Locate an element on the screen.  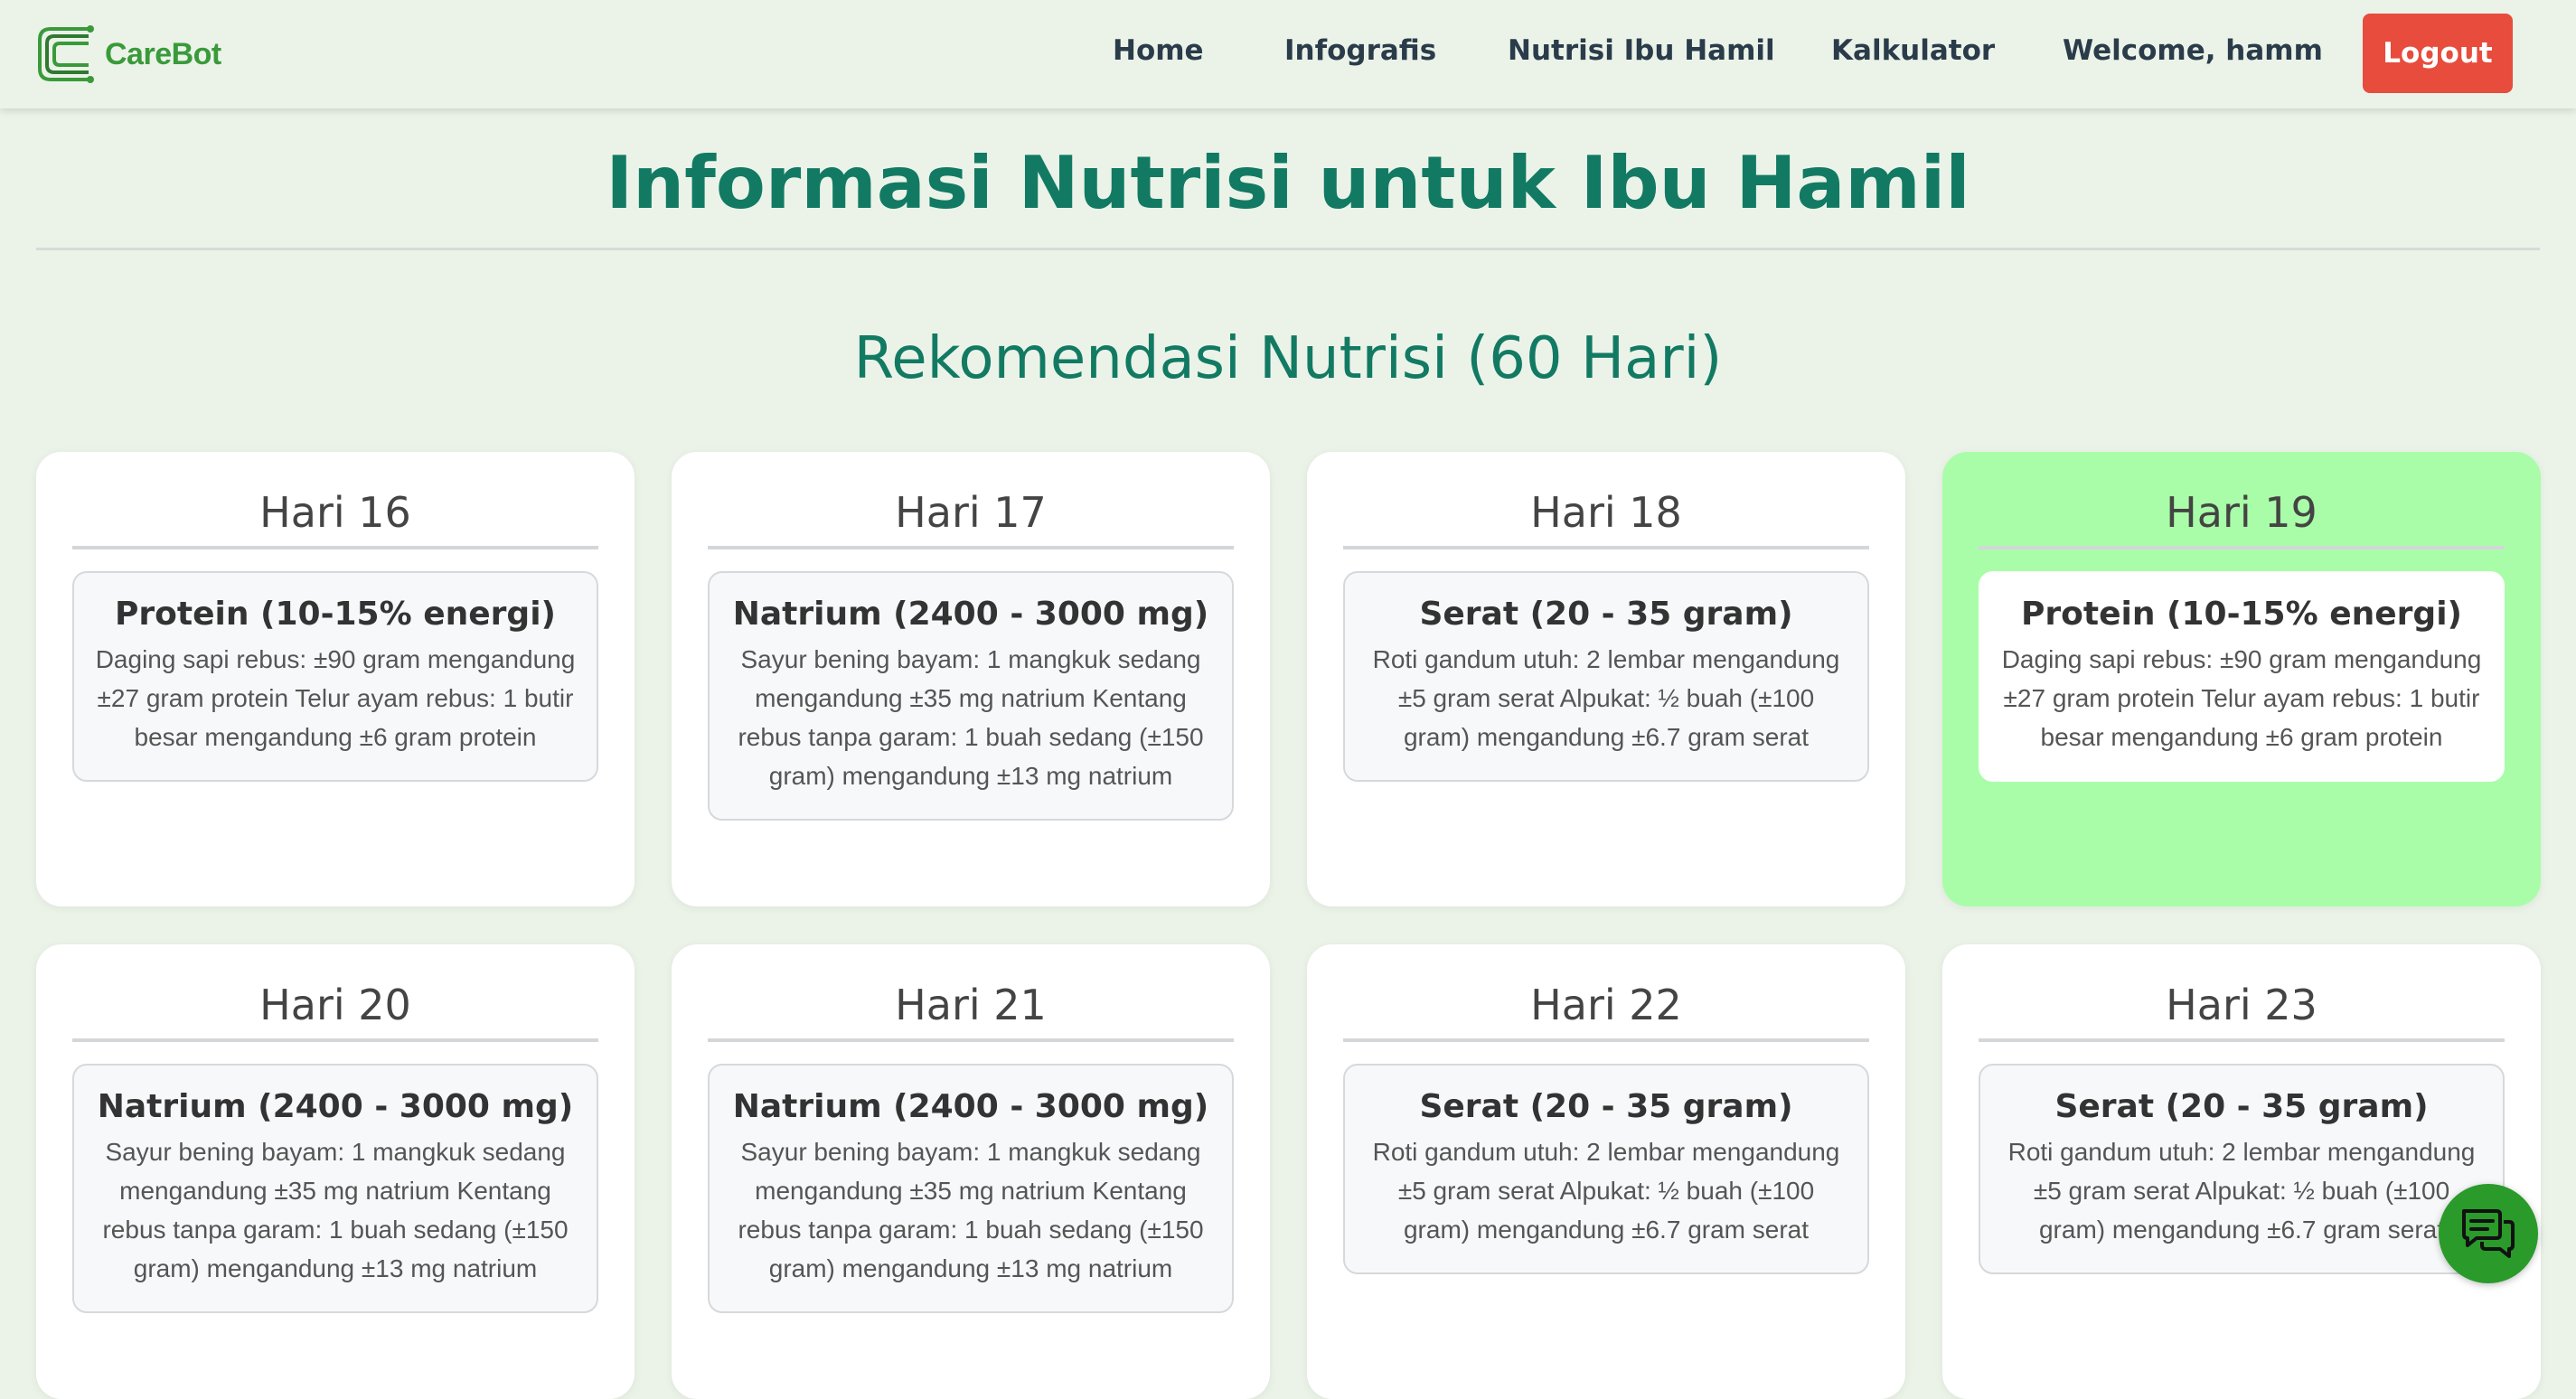
logout-button: Logout is located at coordinates (2438, 53).